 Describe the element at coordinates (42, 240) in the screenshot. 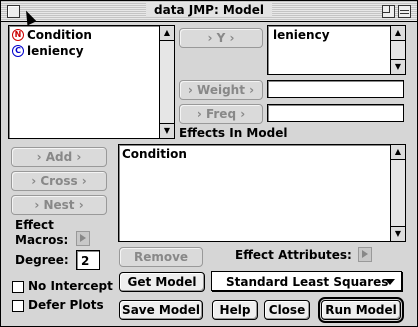

I see `effect-macros-label-line2: Macros:` at that location.